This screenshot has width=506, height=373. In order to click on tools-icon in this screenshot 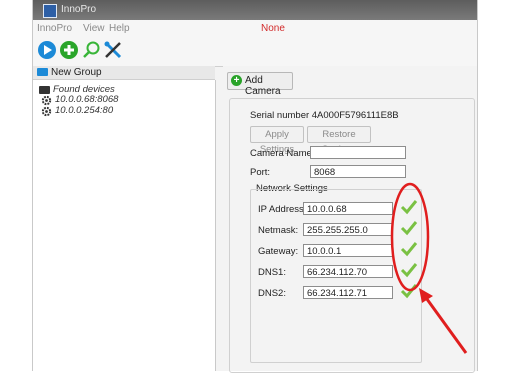, I will do `click(113, 50)`.